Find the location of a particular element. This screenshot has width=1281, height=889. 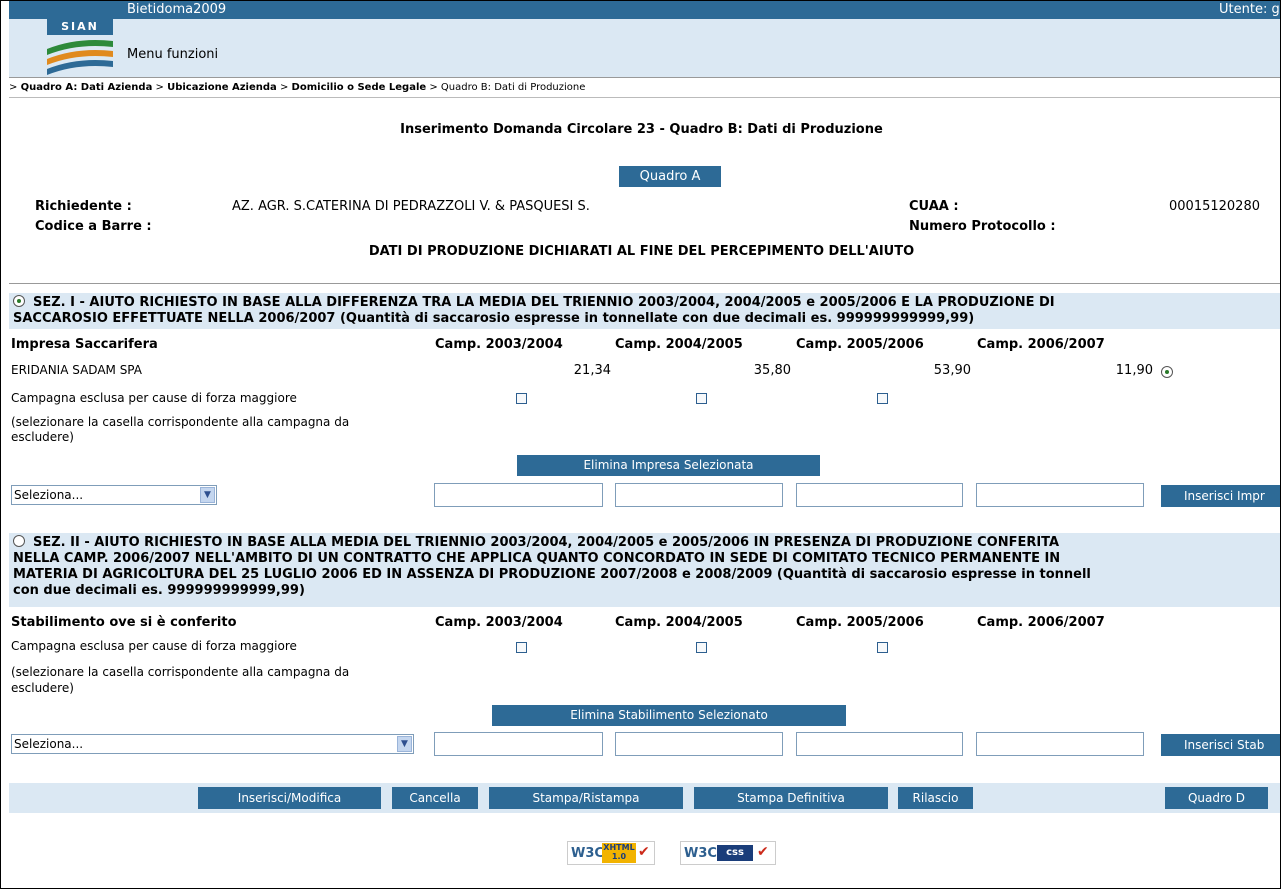

breadcrumb-current: Quadro B: Dati di Produzione is located at coordinates (513, 87).